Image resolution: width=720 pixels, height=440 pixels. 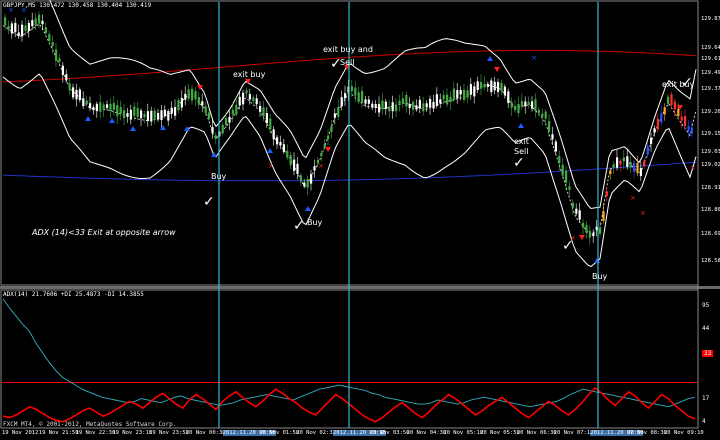 I want to click on time-tick-label: 20 Nov 02:30, so click(x=316, y=433).